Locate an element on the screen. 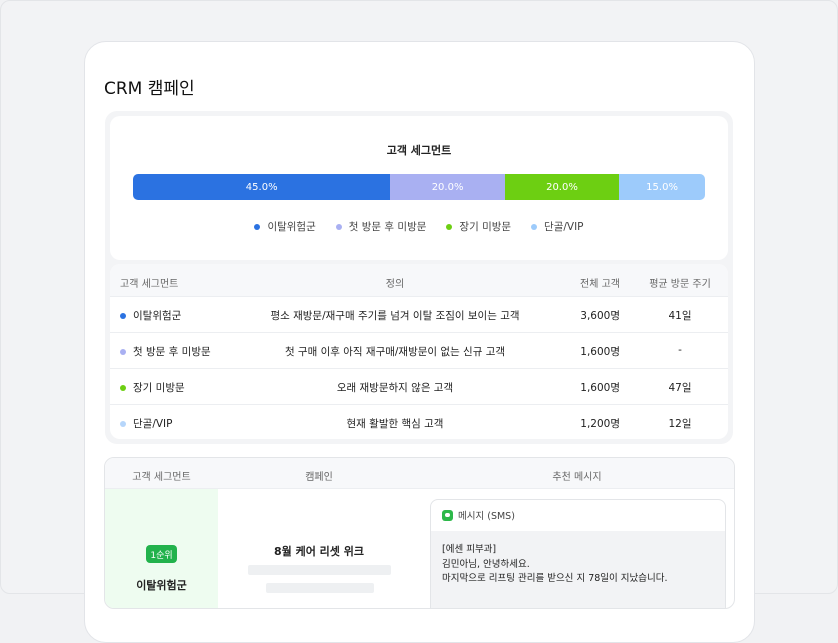 The width and height of the screenshot is (838, 643). legend-label: 첫 방문 후 미방문 is located at coordinates (387, 227).